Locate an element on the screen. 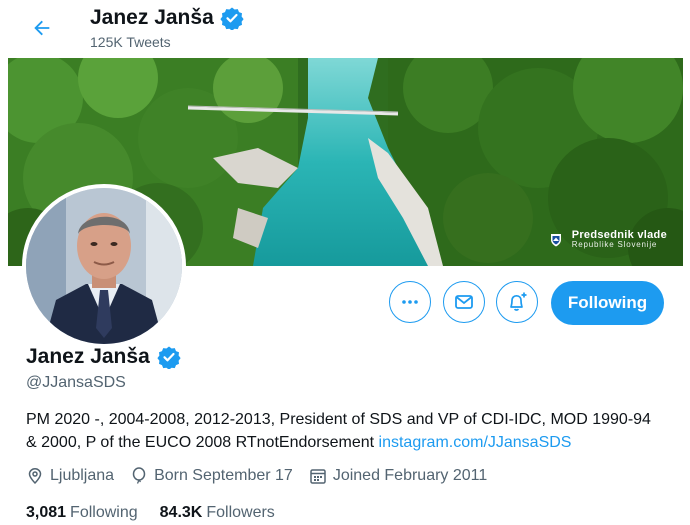 The height and width of the screenshot is (525, 690). following-link: 3,081 Following is located at coordinates (82, 513).